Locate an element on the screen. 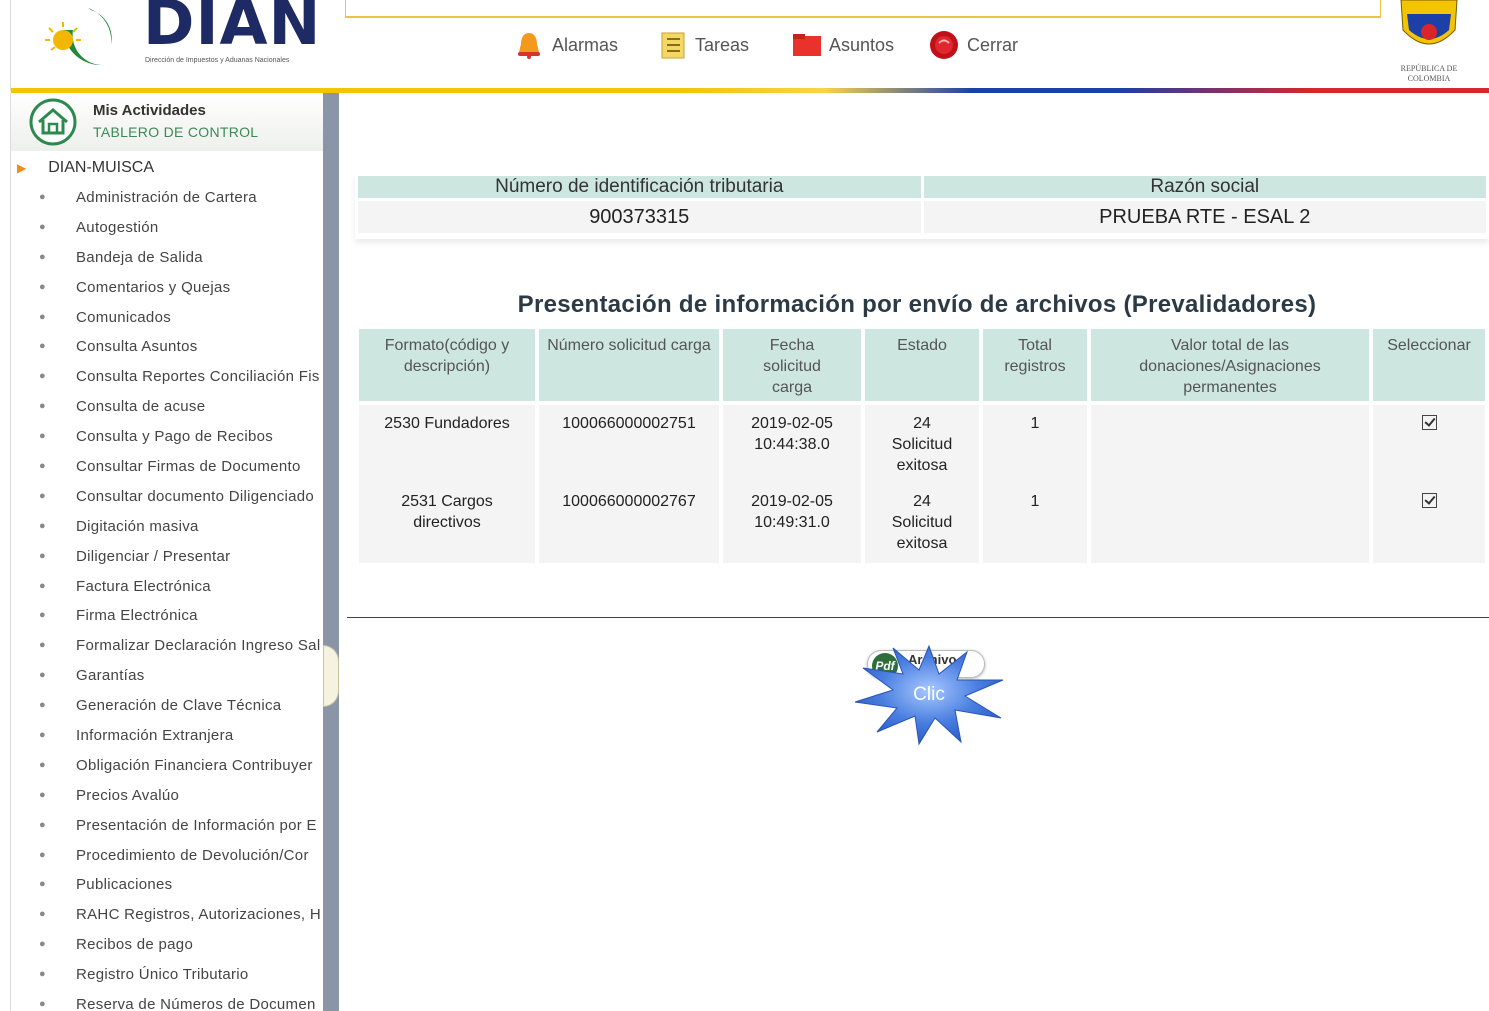 Image resolution: width=1489 pixels, height=1011 pixels. colombia-coat-of-arms: REPÚBLICA DE COLOMBIA is located at coordinates (1429, 43).